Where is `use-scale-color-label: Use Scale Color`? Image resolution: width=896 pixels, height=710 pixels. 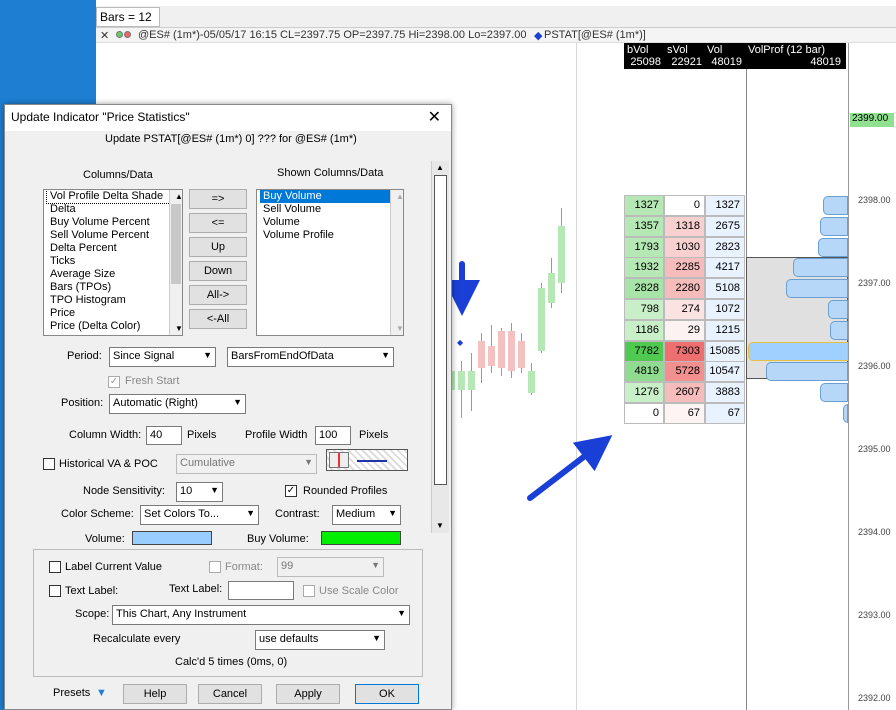 use-scale-color-label: Use Scale Color is located at coordinates (359, 591).